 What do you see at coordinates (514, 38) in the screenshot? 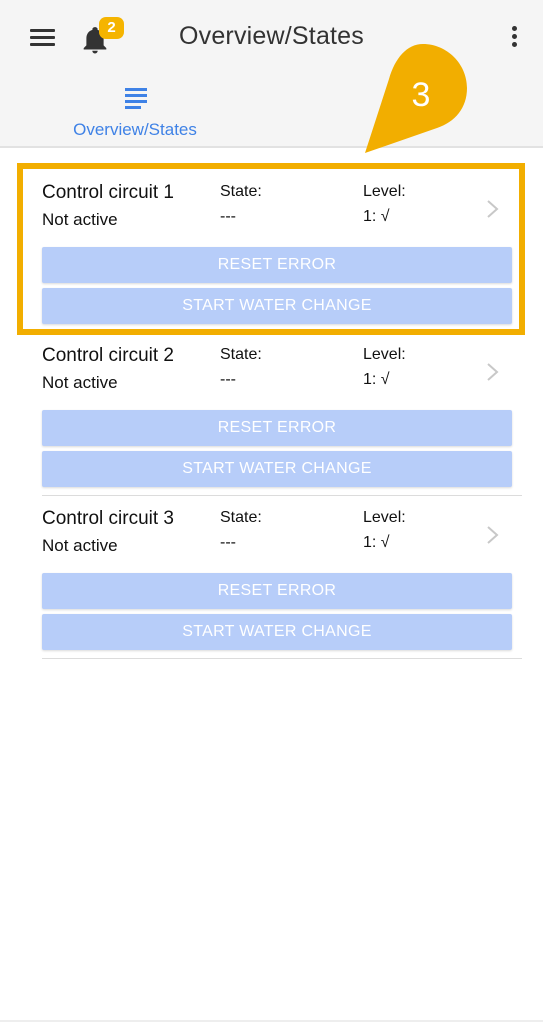
I see `more-vert-icon` at bounding box center [514, 38].